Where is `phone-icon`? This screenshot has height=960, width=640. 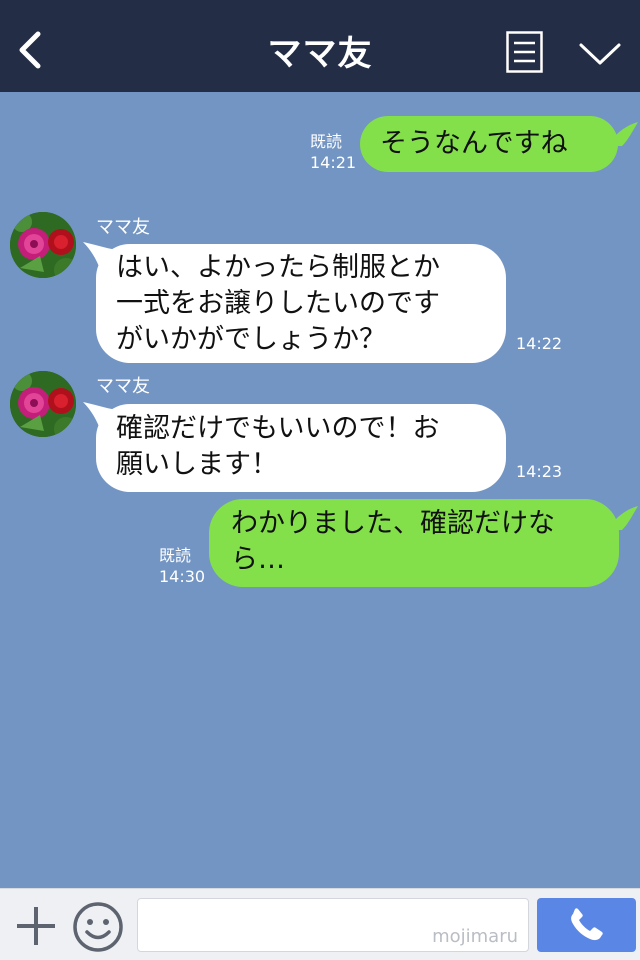
phone-icon is located at coordinates (587, 924).